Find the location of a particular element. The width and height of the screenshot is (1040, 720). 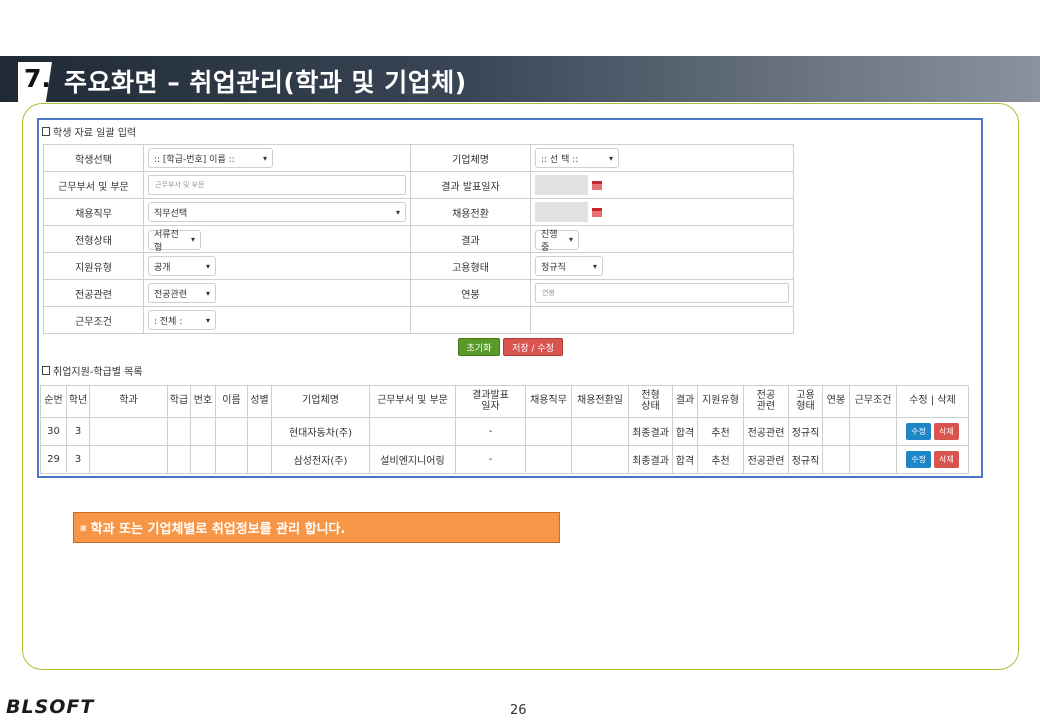

department-input: 근무부서 및 부문 is located at coordinates (277, 185).